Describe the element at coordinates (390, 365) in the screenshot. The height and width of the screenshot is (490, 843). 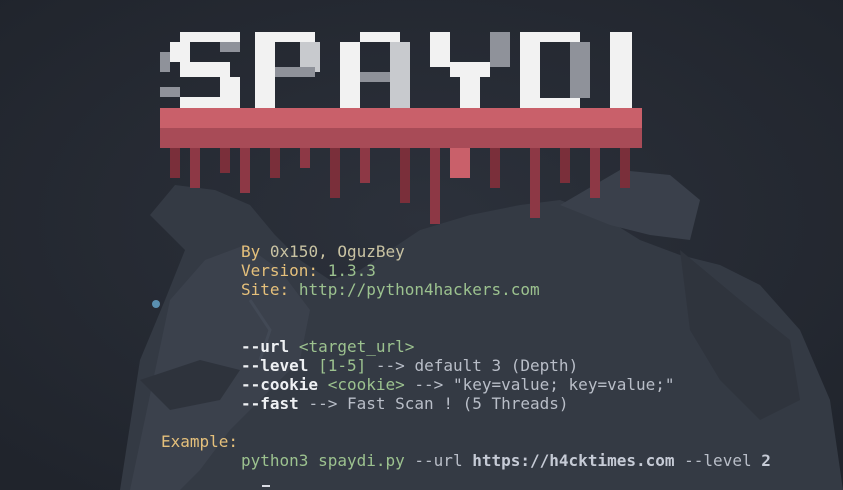
I see `level-arrow: -->` at that location.